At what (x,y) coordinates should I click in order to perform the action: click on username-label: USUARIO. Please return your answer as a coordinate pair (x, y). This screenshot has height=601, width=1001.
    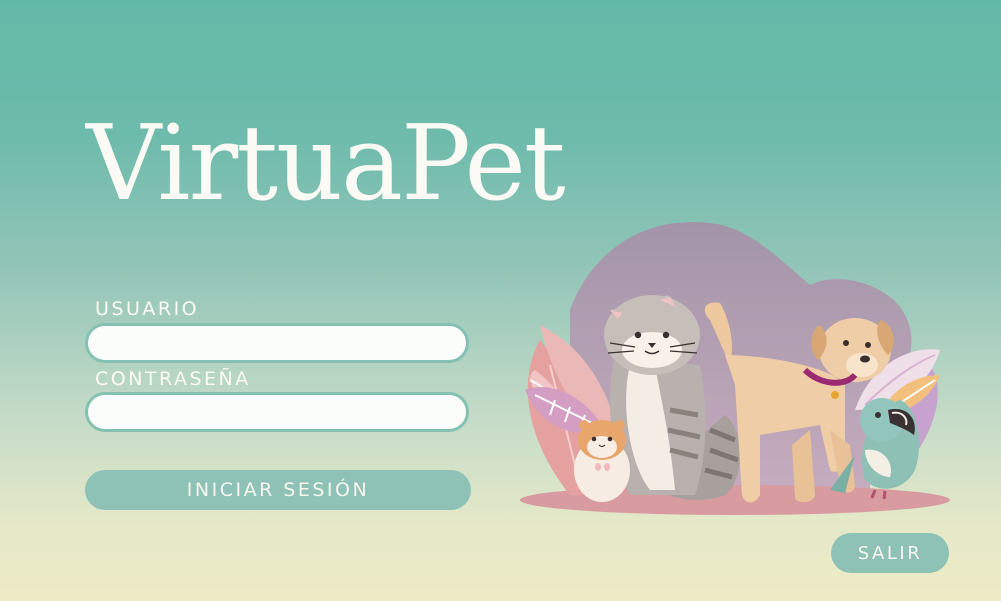
    Looking at the image, I should click on (147, 309).